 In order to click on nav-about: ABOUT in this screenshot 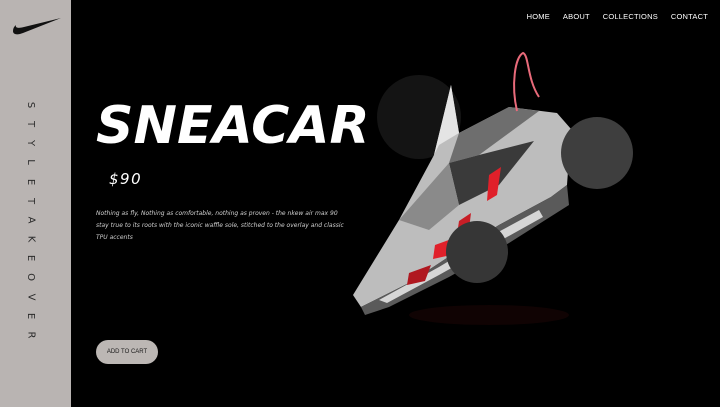, I will do `click(576, 16)`.